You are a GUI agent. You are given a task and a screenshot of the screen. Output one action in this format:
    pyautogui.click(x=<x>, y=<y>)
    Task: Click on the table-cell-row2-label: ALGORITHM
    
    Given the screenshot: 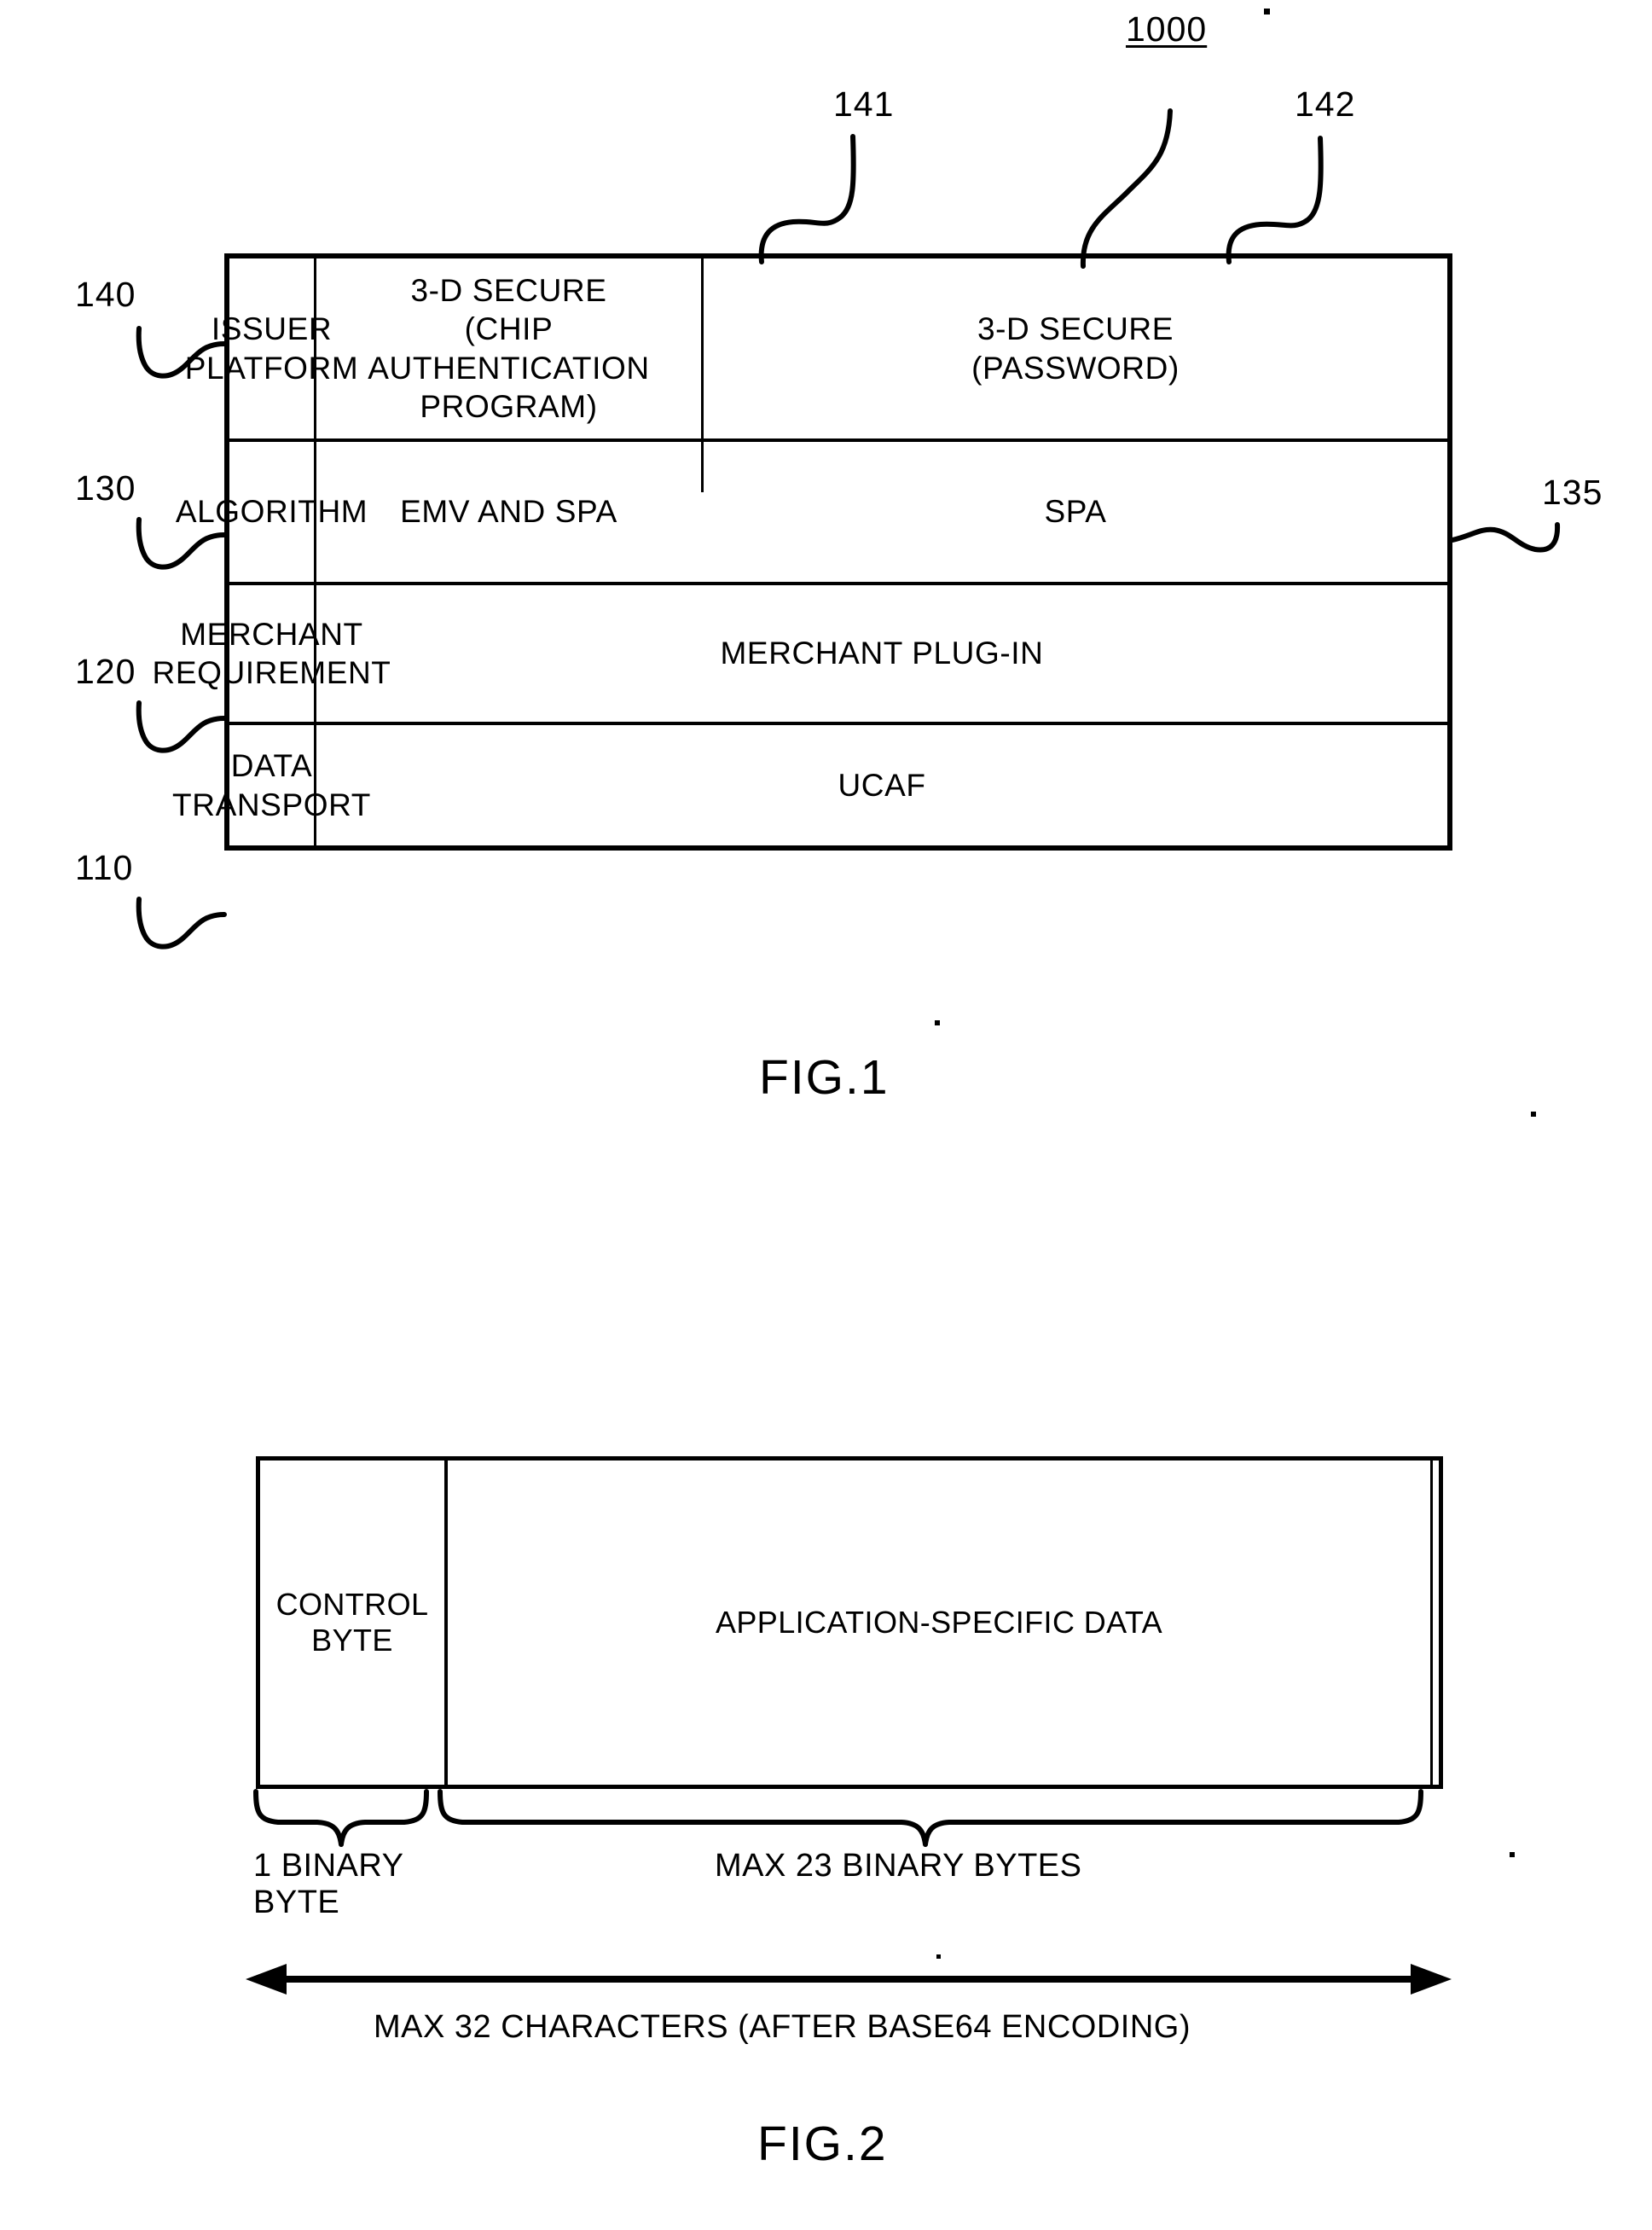 What is the action you would take?
    pyautogui.click(x=271, y=512)
    